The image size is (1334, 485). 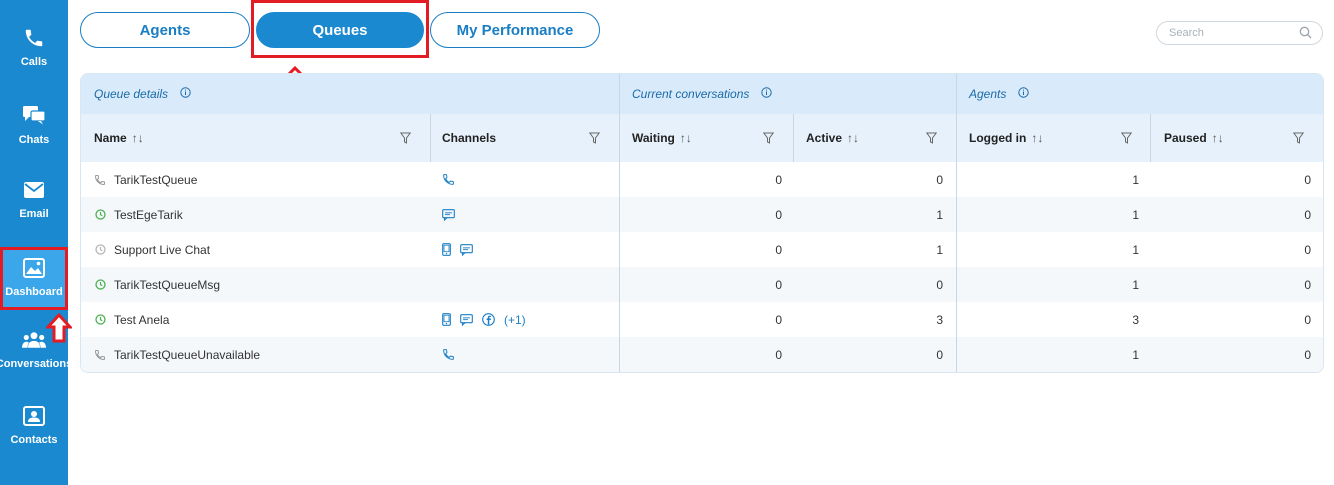 I want to click on table-row: TarikTestQueue 0 0 1 0, so click(x=702, y=179).